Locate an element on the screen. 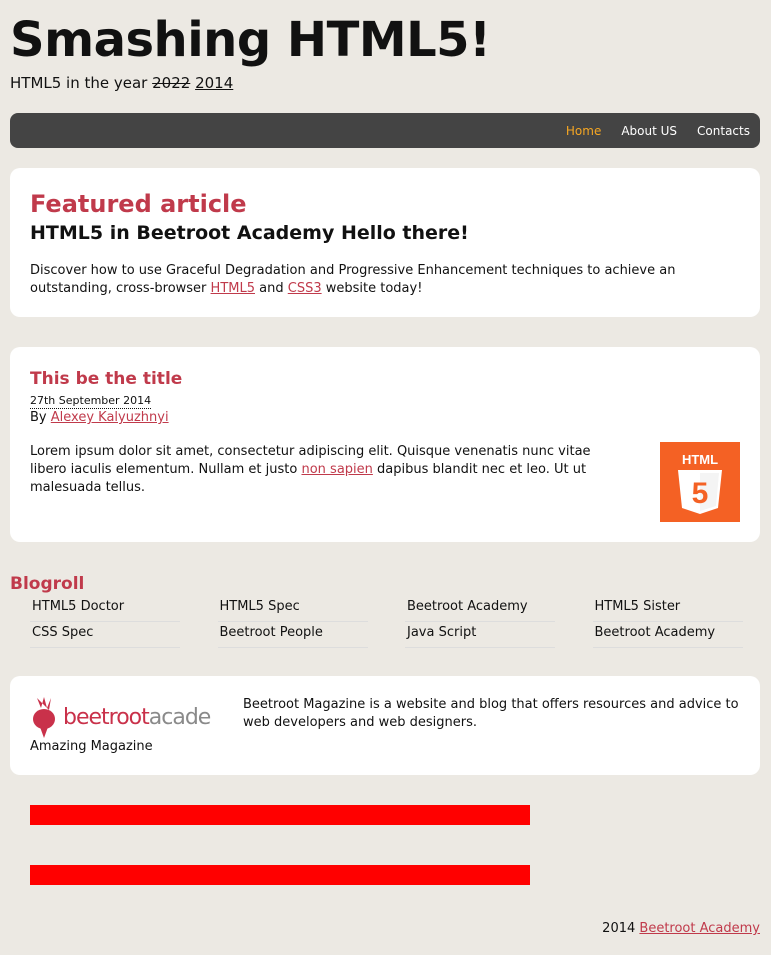 This screenshot has width=771, height=955. blogroll-link: HTML5 Sister is located at coordinates (667, 609).